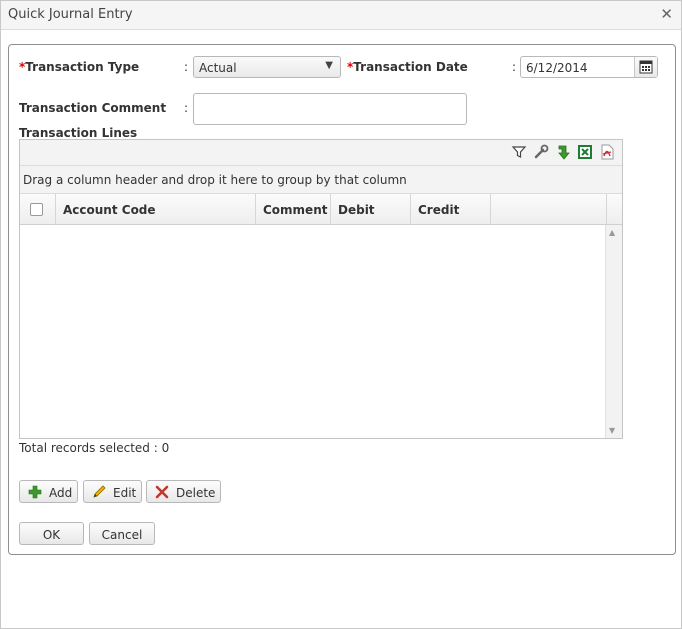 This screenshot has height=629, width=682. I want to click on column-label: Debit, so click(356, 210).